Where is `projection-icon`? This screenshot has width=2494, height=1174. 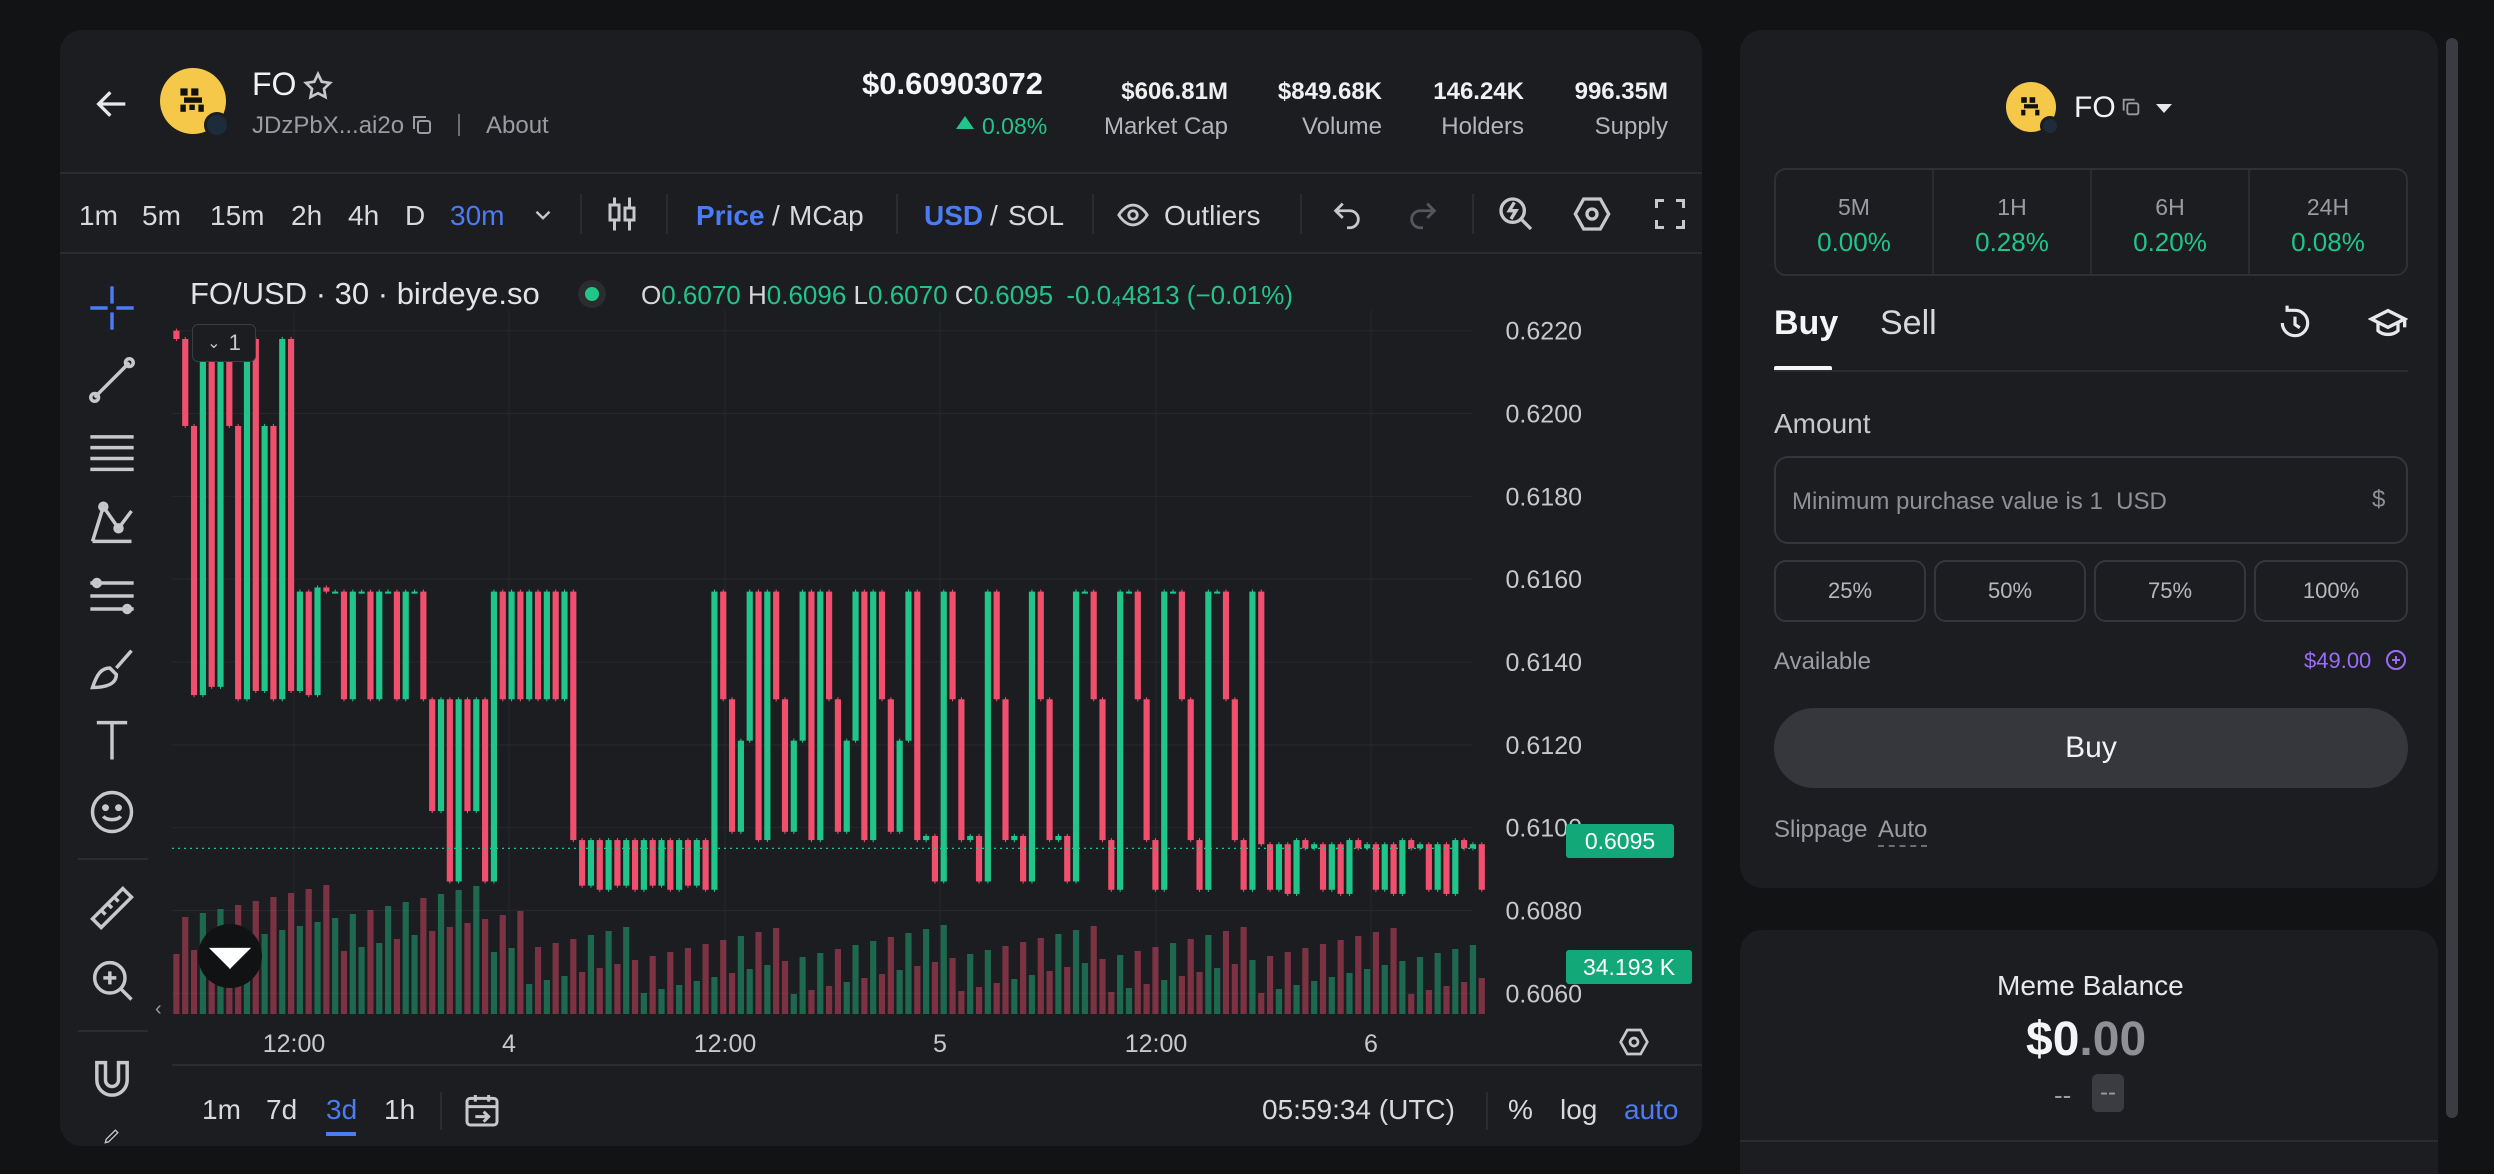
projection-icon is located at coordinates (112, 596).